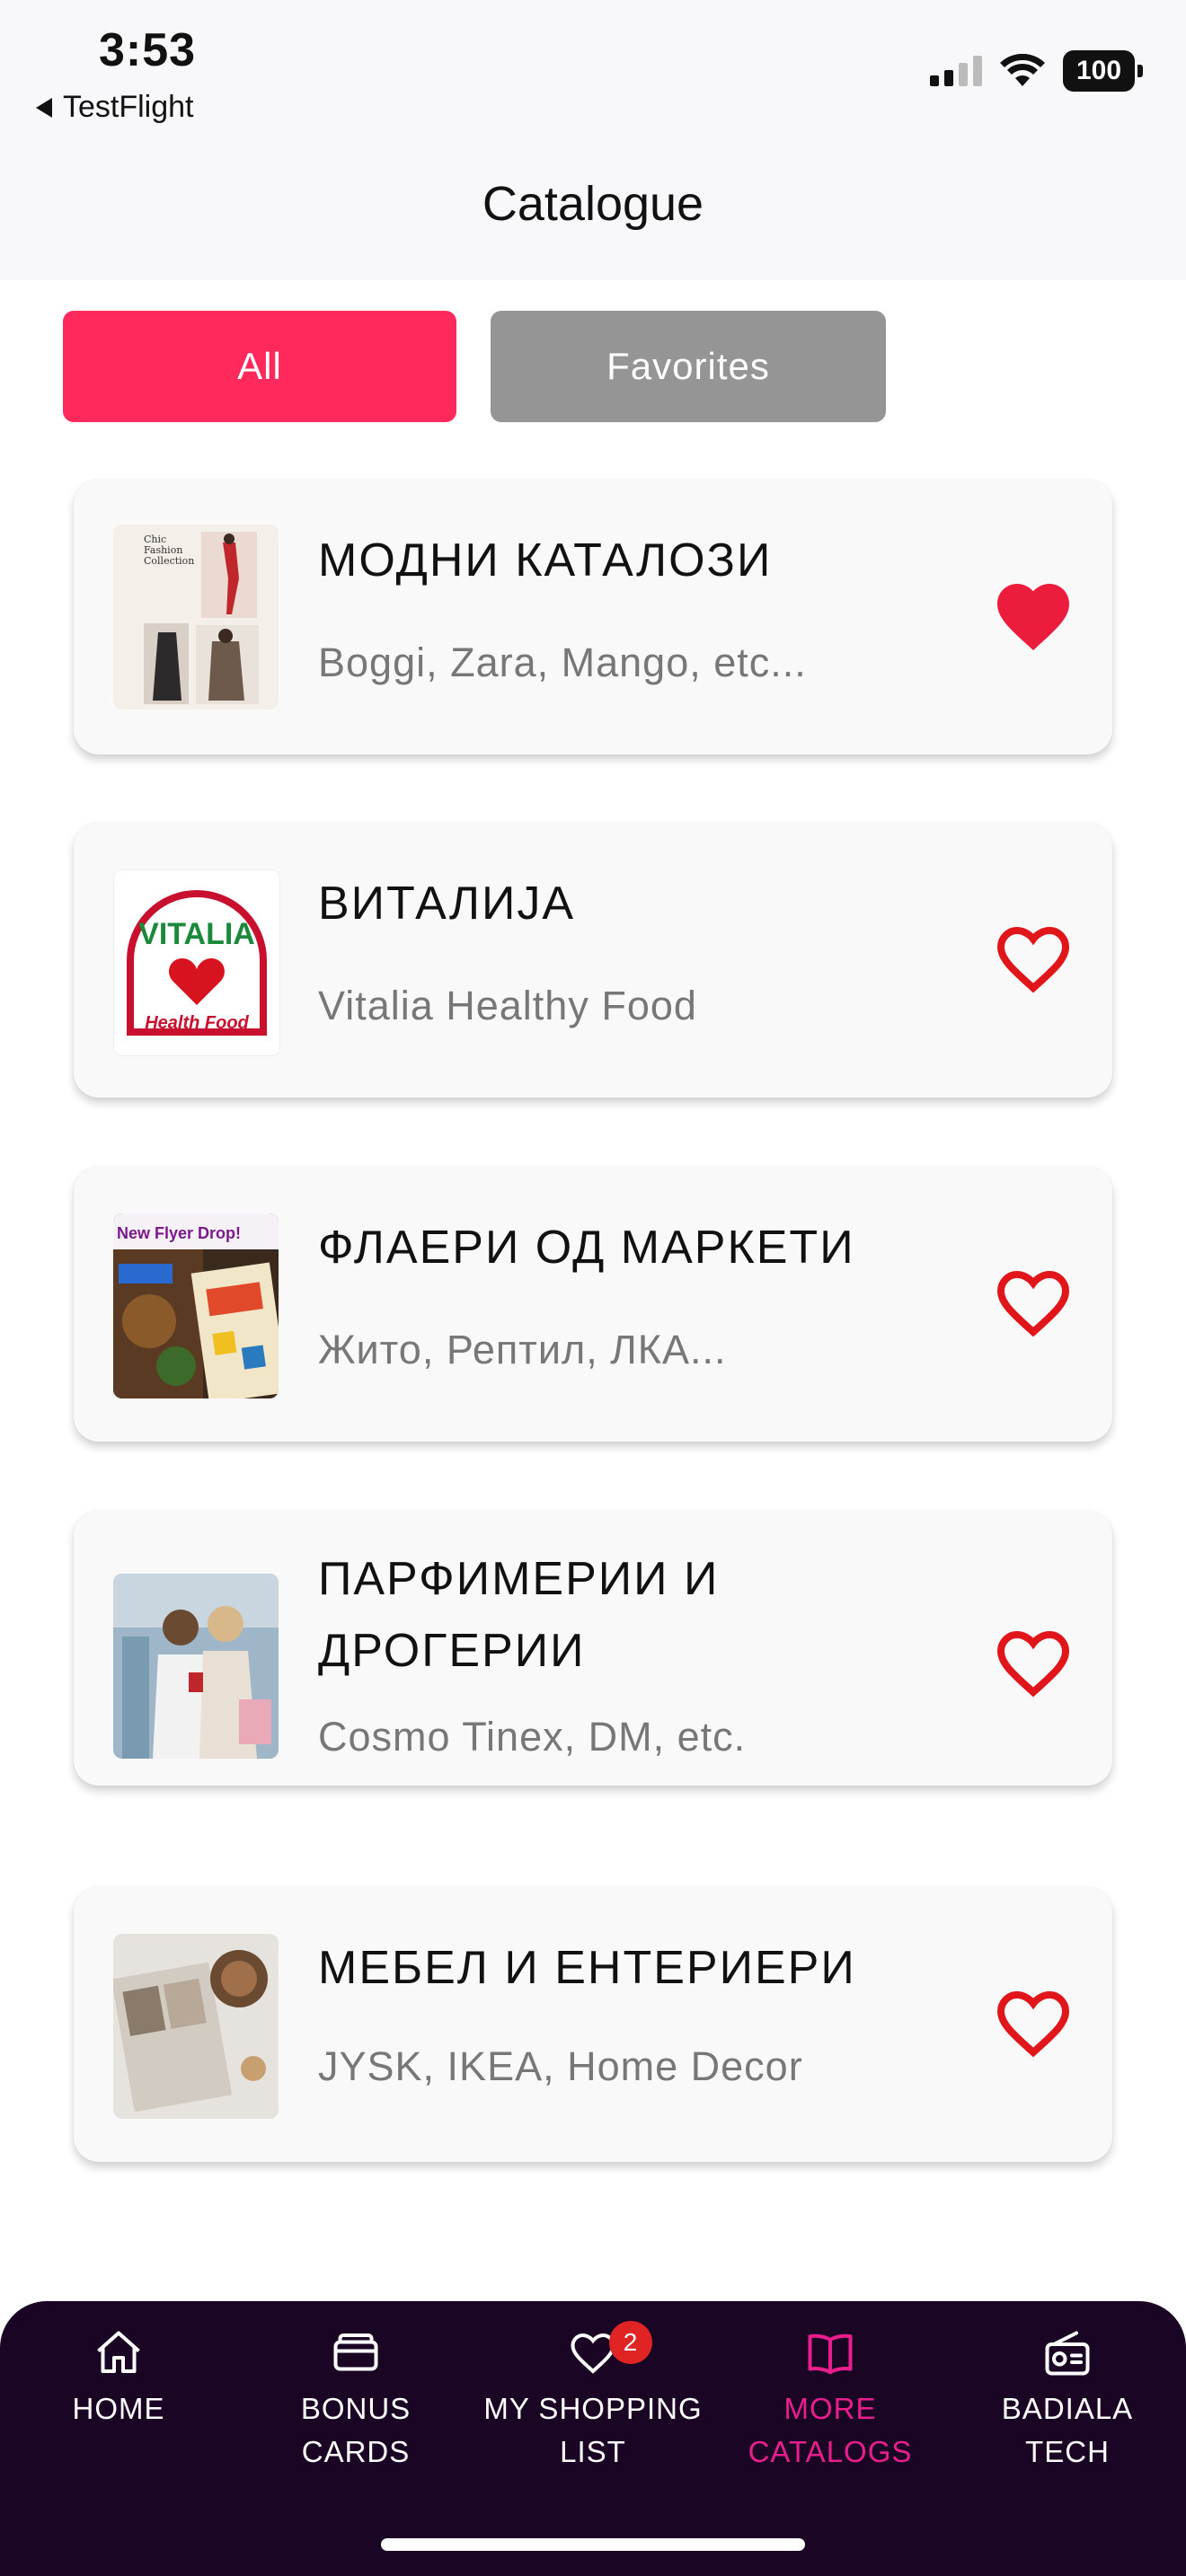 The width and height of the screenshot is (1186, 2576). I want to click on flyer-thumb-label: New Flyer Drop!, so click(179, 1233).